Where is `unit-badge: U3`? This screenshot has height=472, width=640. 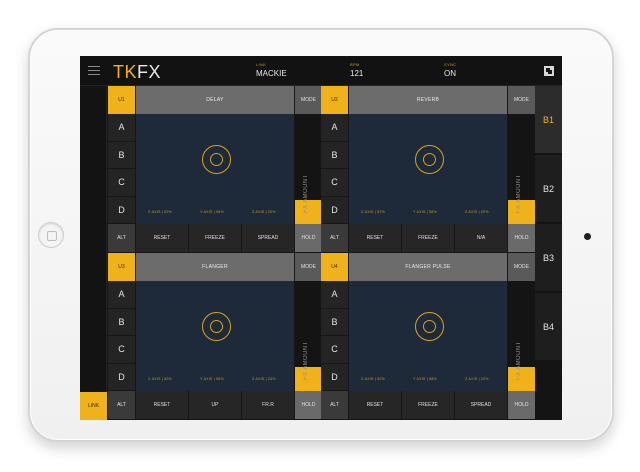
unit-badge: U3 is located at coordinates (121, 267).